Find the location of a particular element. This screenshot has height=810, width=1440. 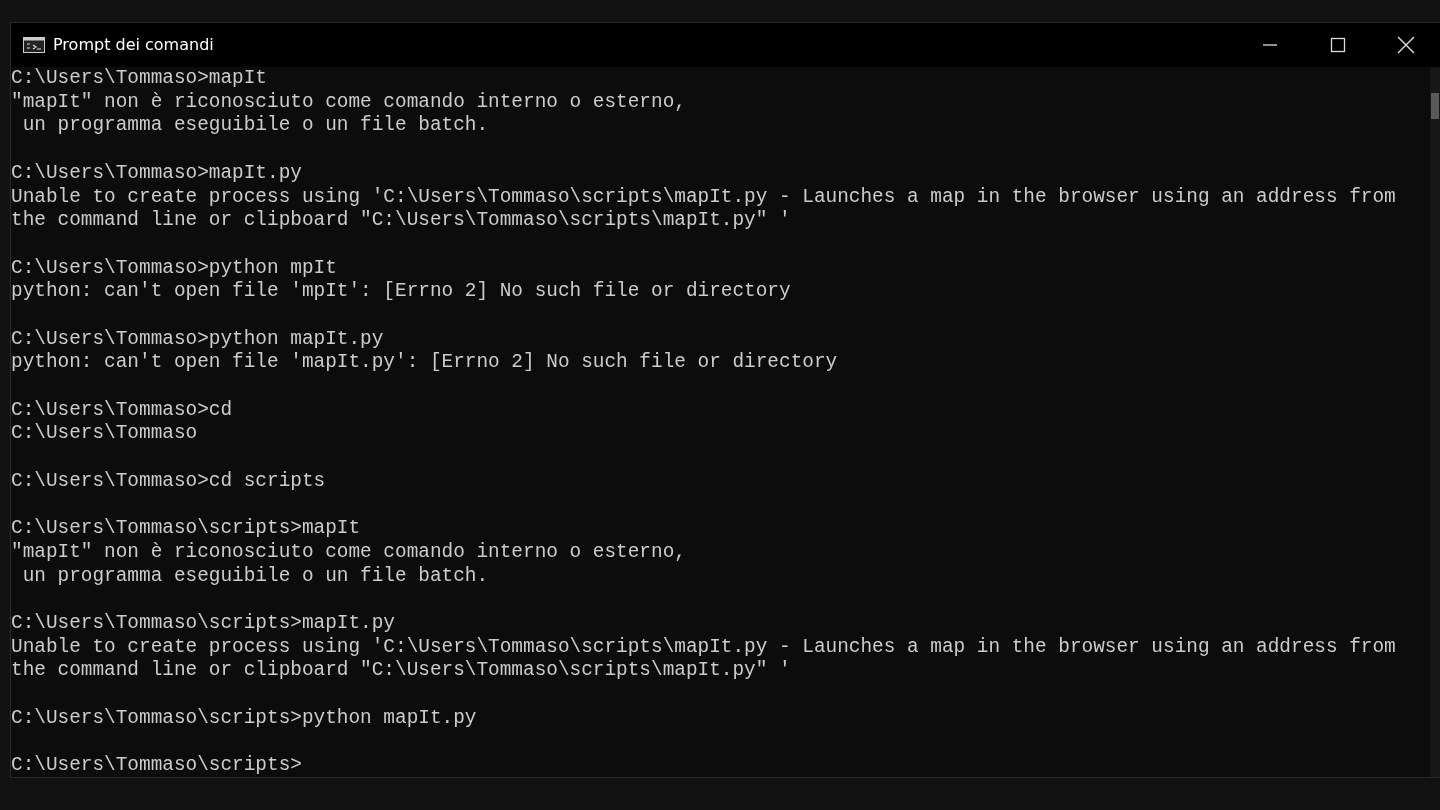

minimize-icon is located at coordinates (1270, 45).